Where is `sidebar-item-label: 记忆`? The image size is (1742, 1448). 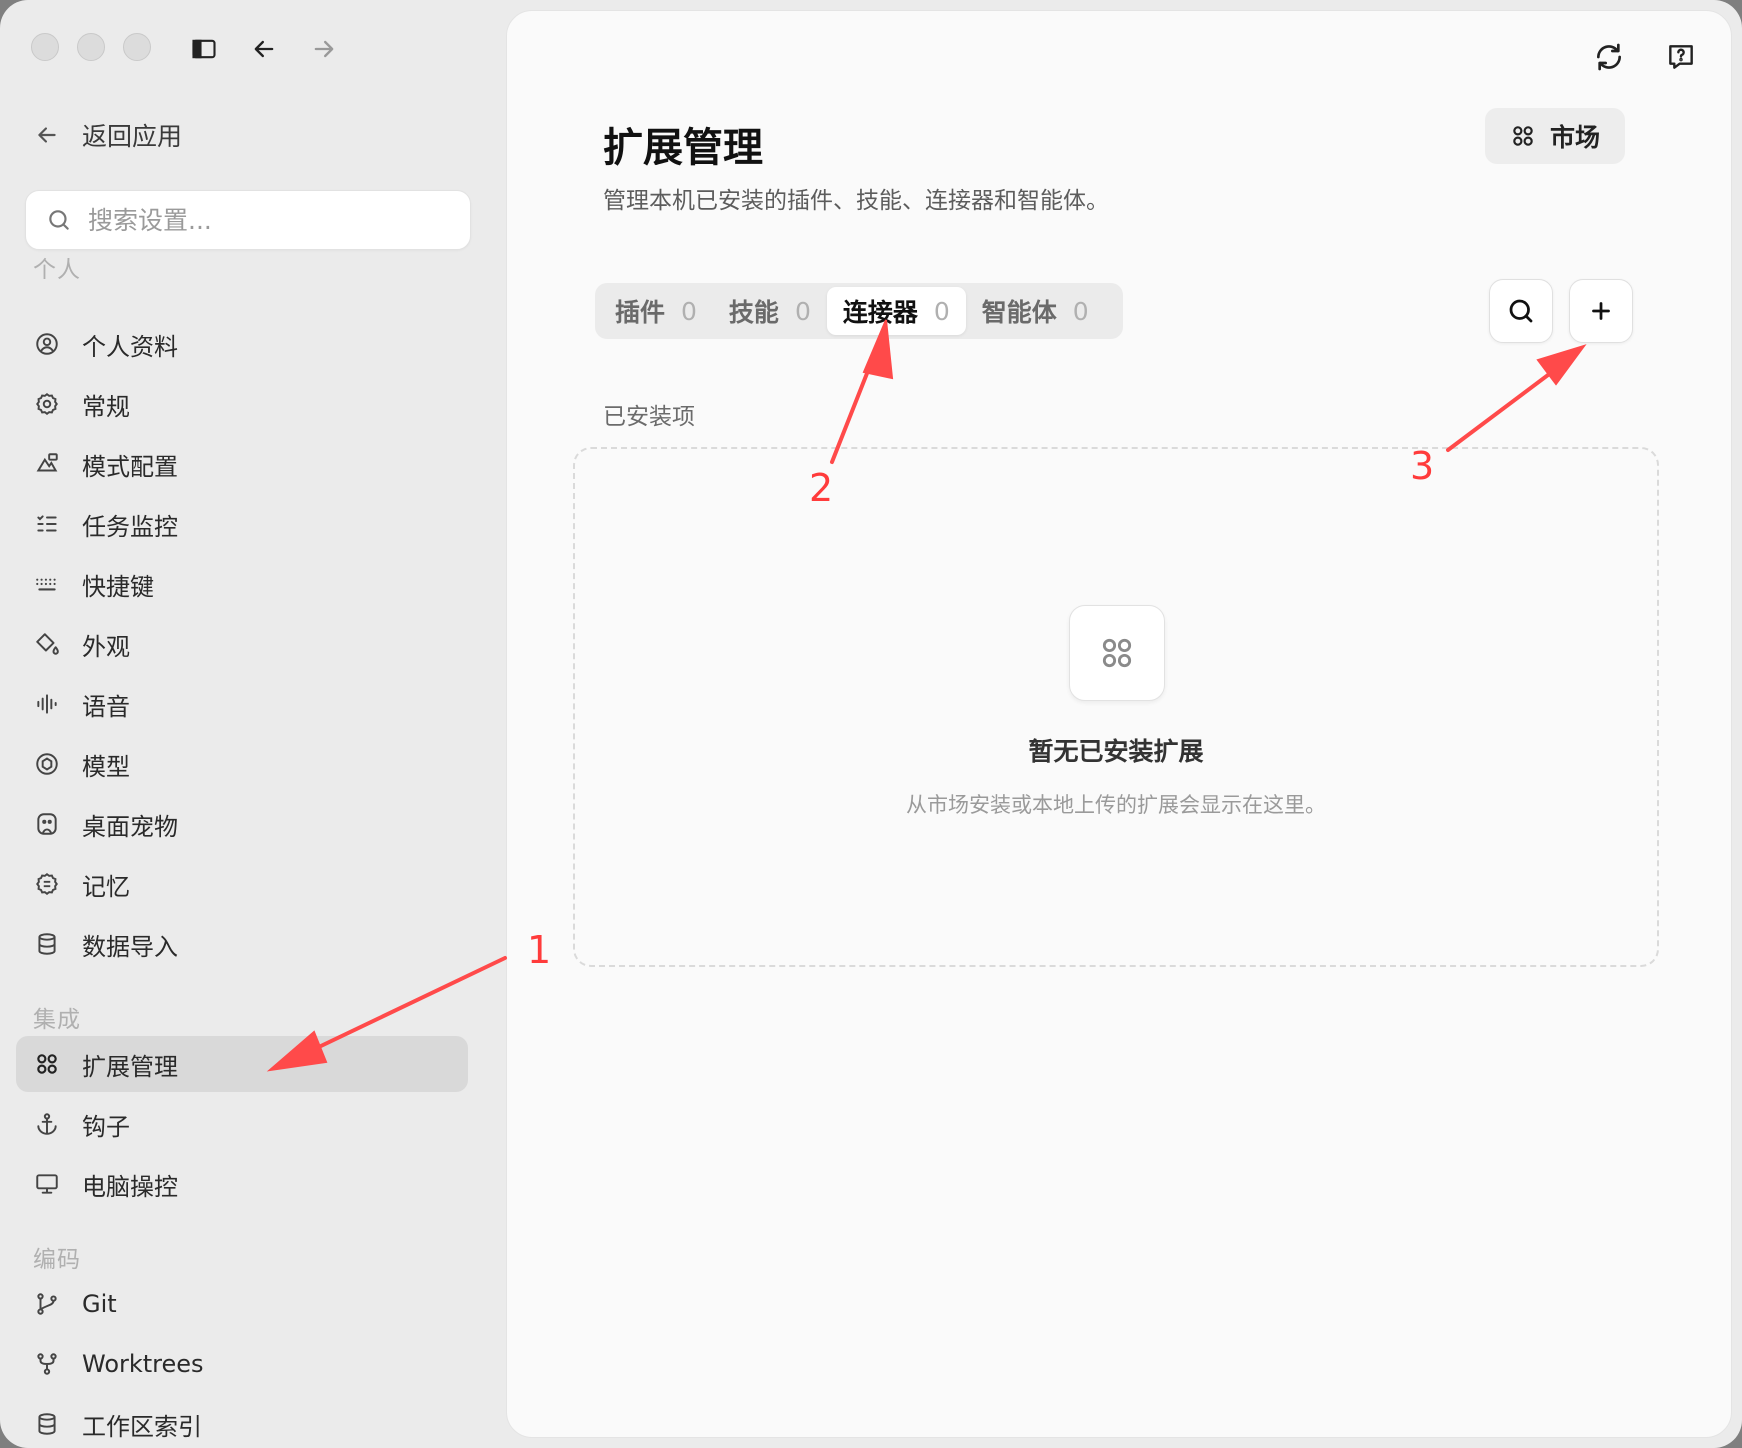
sidebar-item-label: 记忆 is located at coordinates (106, 886).